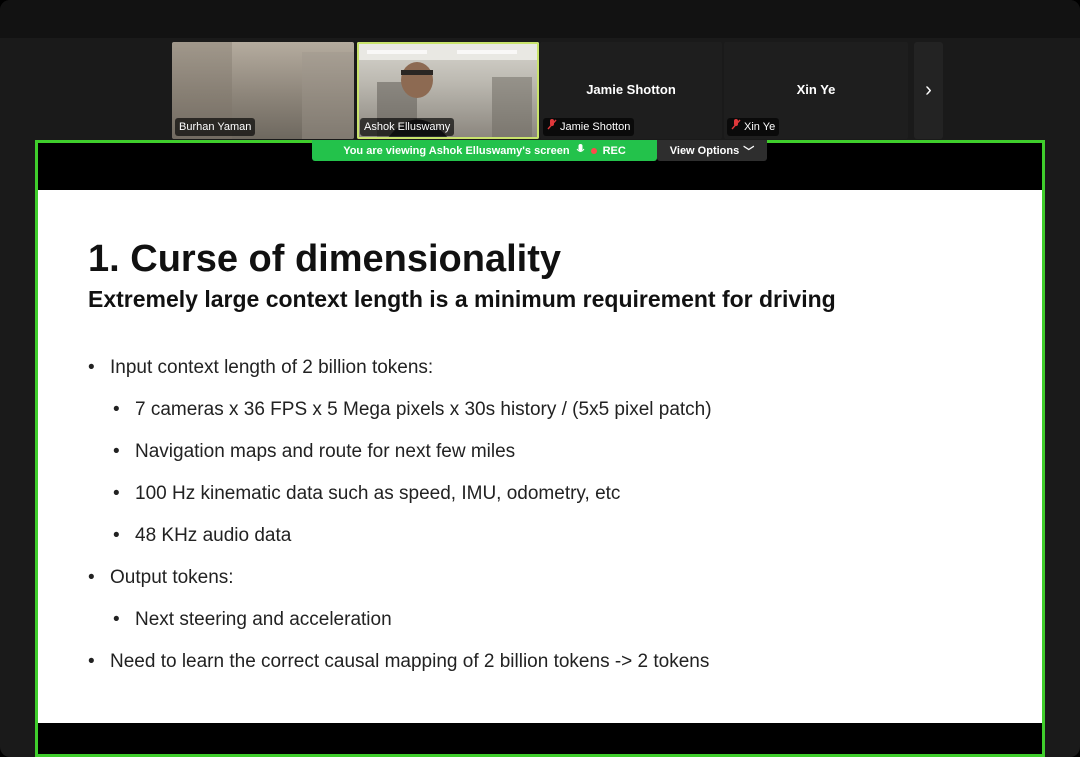  I want to click on view-options-button: View Options ﹀, so click(712, 150).